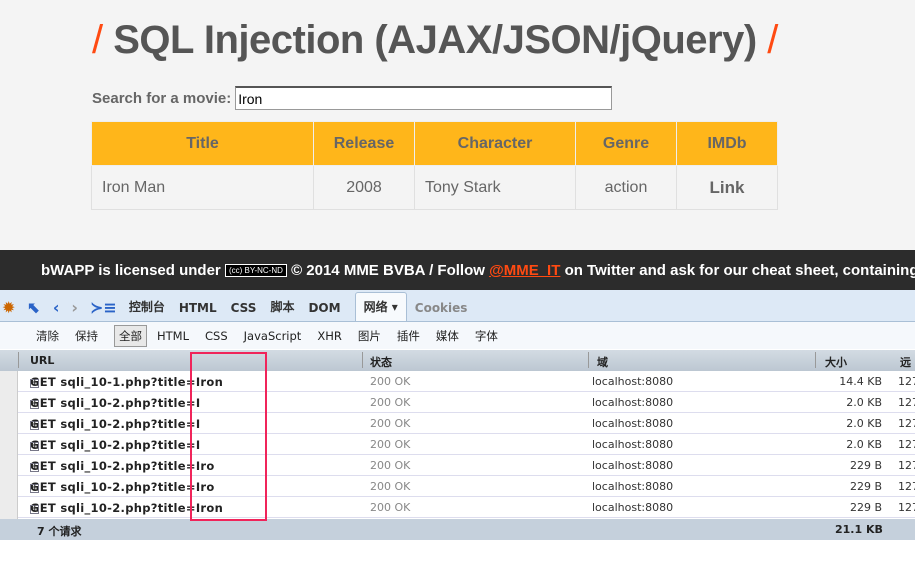  I want to click on inspect-icon: ⬉, so click(33, 309).